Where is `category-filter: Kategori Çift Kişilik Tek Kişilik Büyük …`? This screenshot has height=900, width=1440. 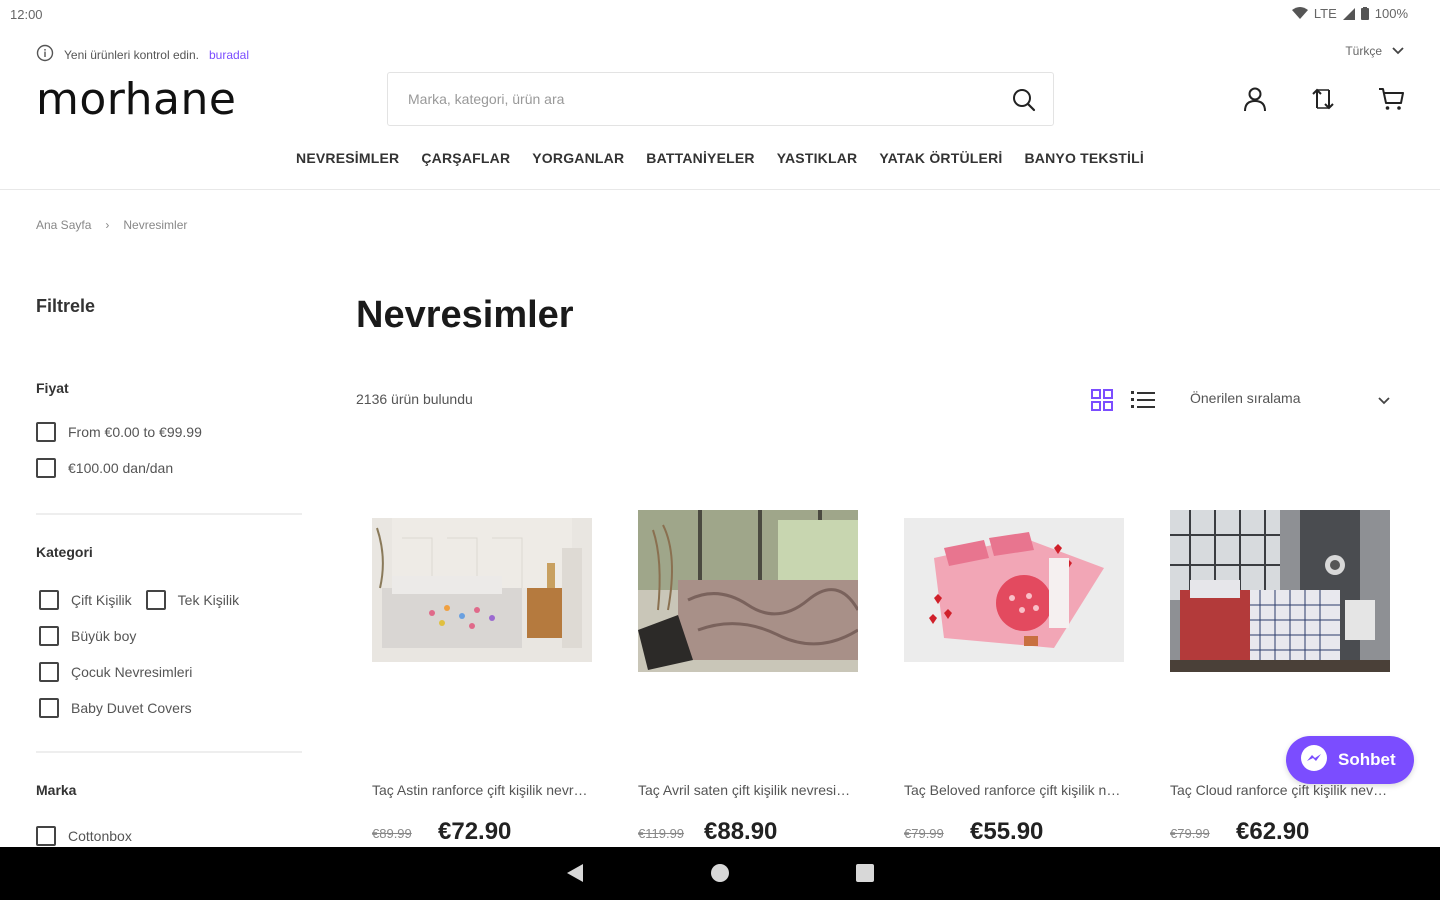
category-filter: Kategori Çift Kişilik Tek Kişilik Büyük … is located at coordinates (169, 635).